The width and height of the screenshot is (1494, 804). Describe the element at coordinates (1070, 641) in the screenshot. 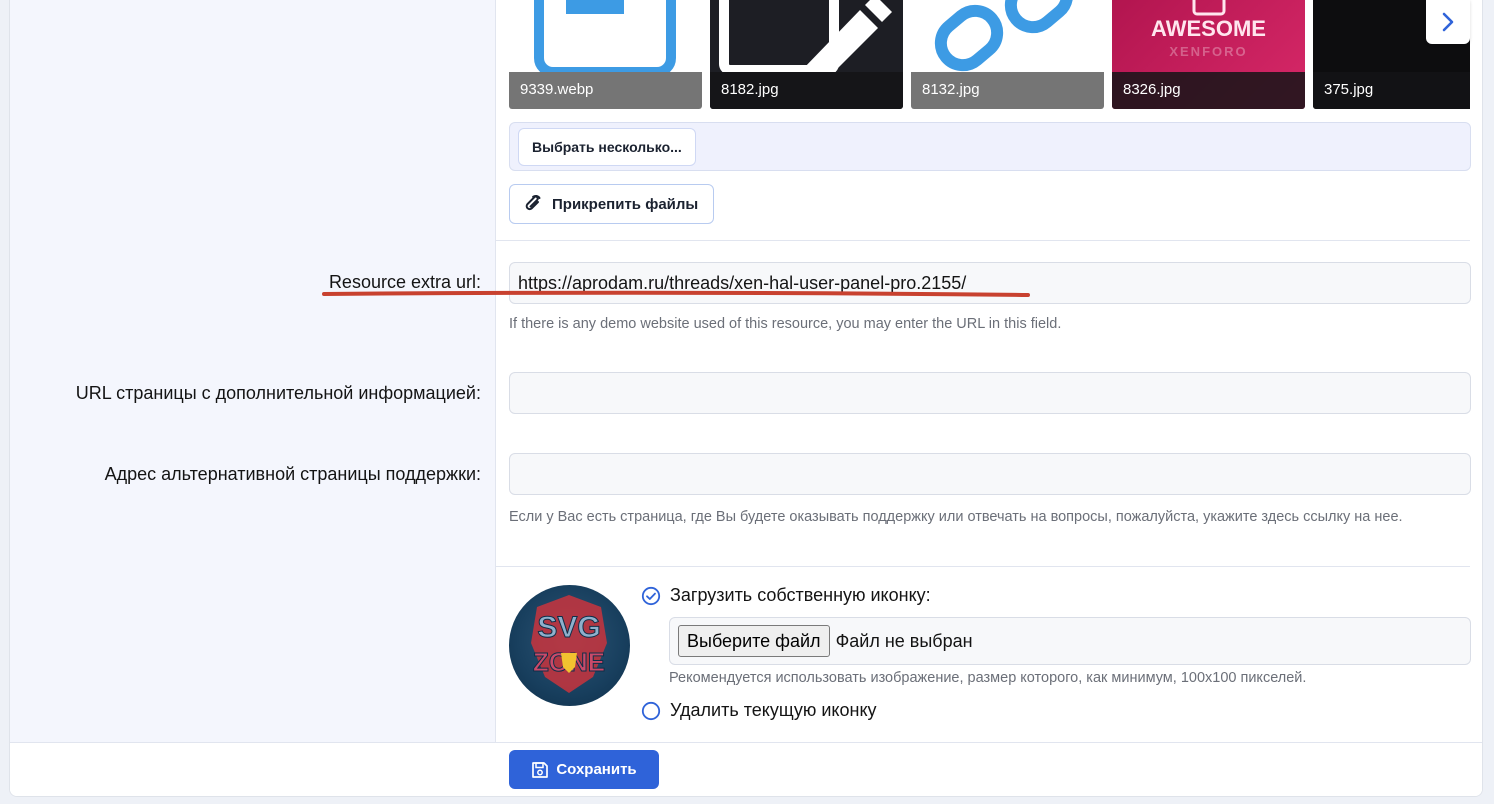

I see `icon-file-input: Выберите файл Файл не выбран` at that location.